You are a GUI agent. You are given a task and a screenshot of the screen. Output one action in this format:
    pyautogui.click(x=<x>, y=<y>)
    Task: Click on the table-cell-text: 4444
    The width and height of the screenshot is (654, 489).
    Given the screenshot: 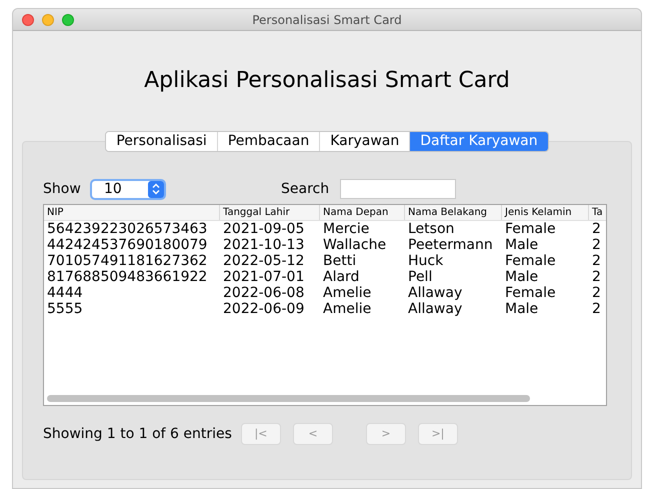 What is the action you would take?
    pyautogui.click(x=65, y=293)
    